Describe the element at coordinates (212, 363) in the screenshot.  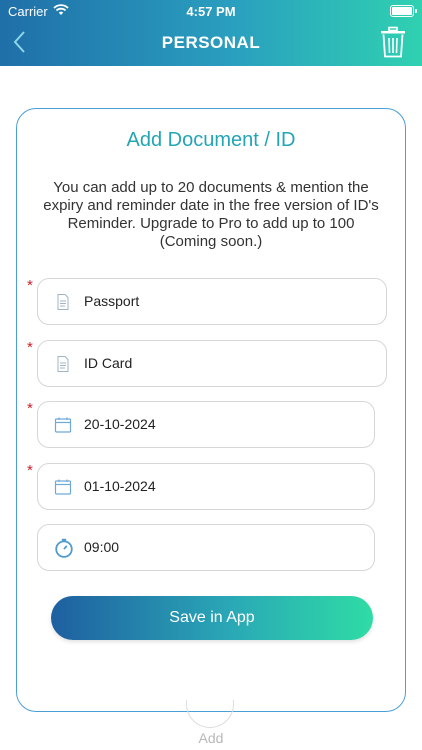
I see `document-name-field: ID Card` at that location.